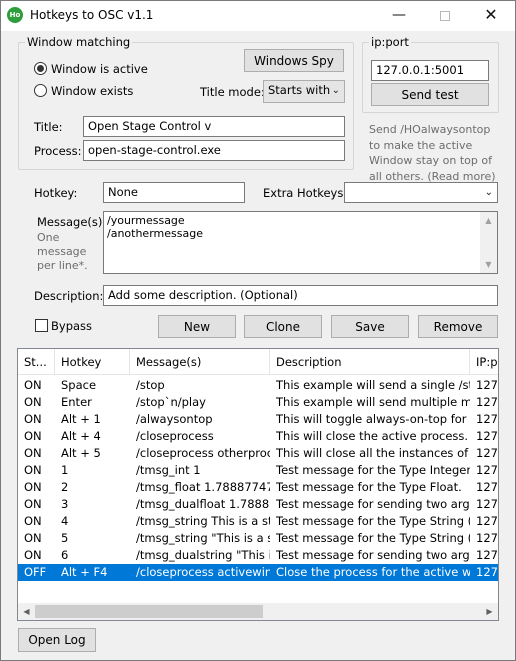 The image size is (516, 661). Describe the element at coordinates (445, 16) in the screenshot. I see `maximize-button` at that location.